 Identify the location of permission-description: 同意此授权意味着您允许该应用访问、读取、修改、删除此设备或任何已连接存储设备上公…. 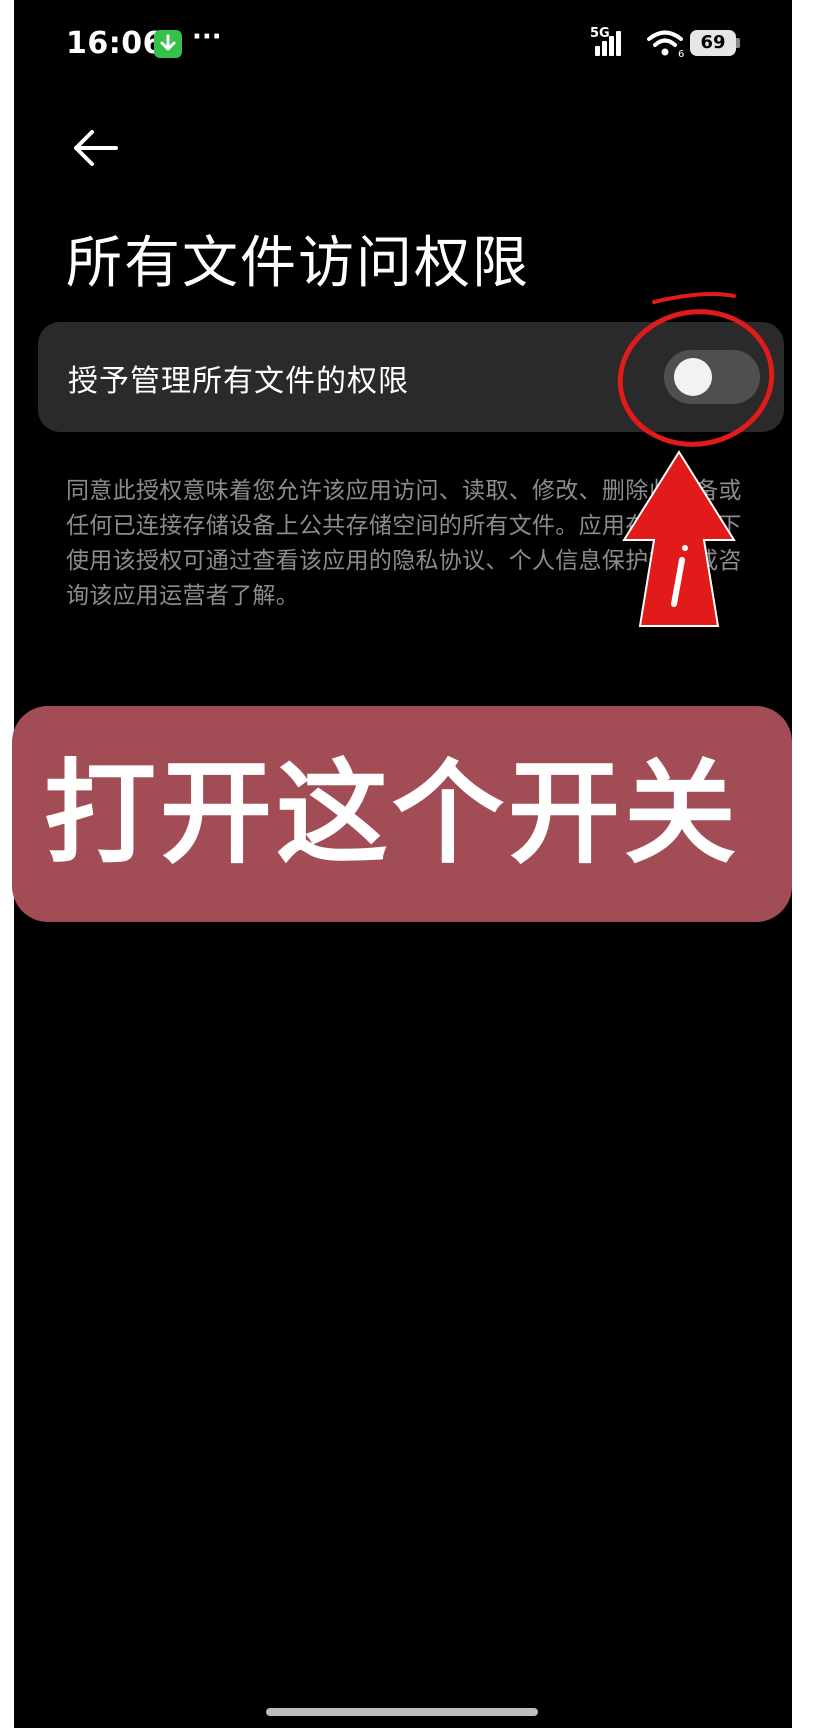
(404, 543).